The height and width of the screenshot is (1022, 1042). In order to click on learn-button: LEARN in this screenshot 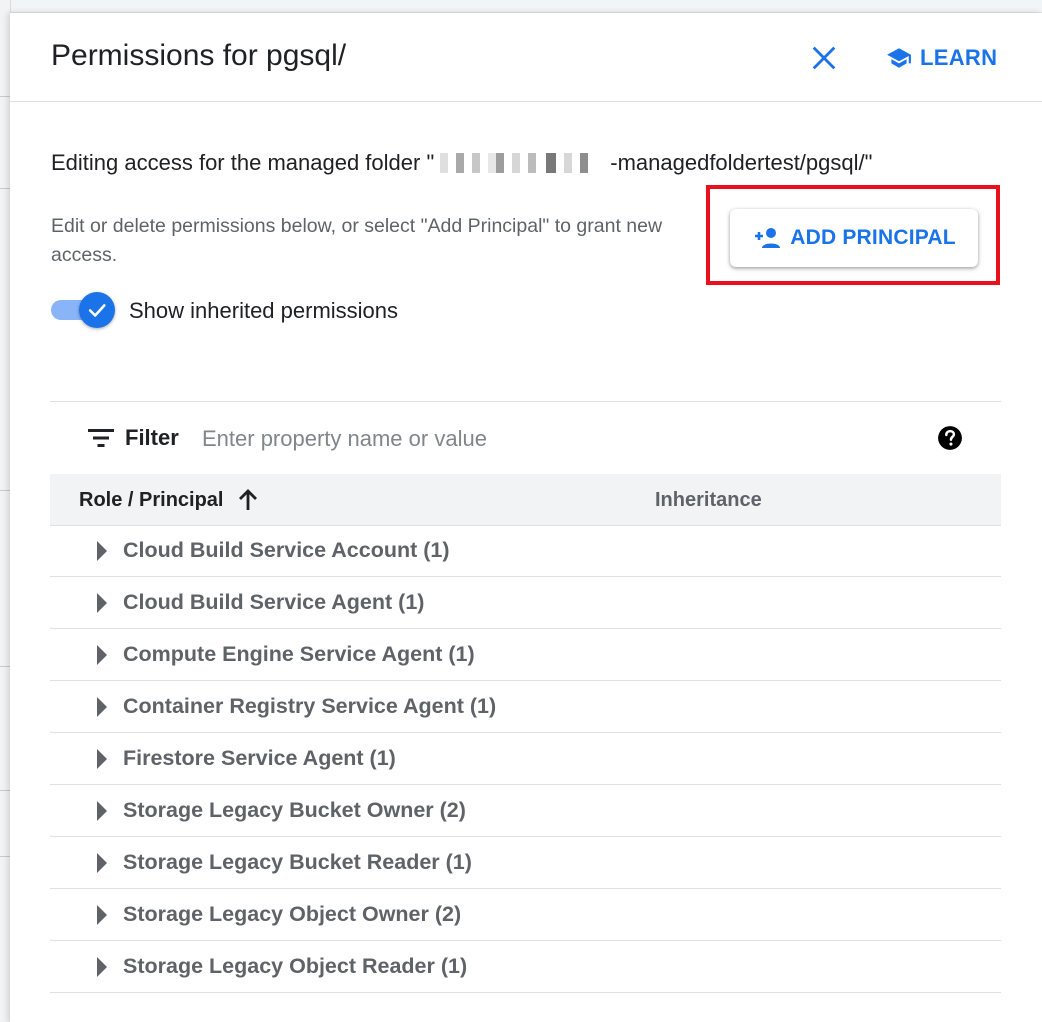, I will do `click(940, 58)`.